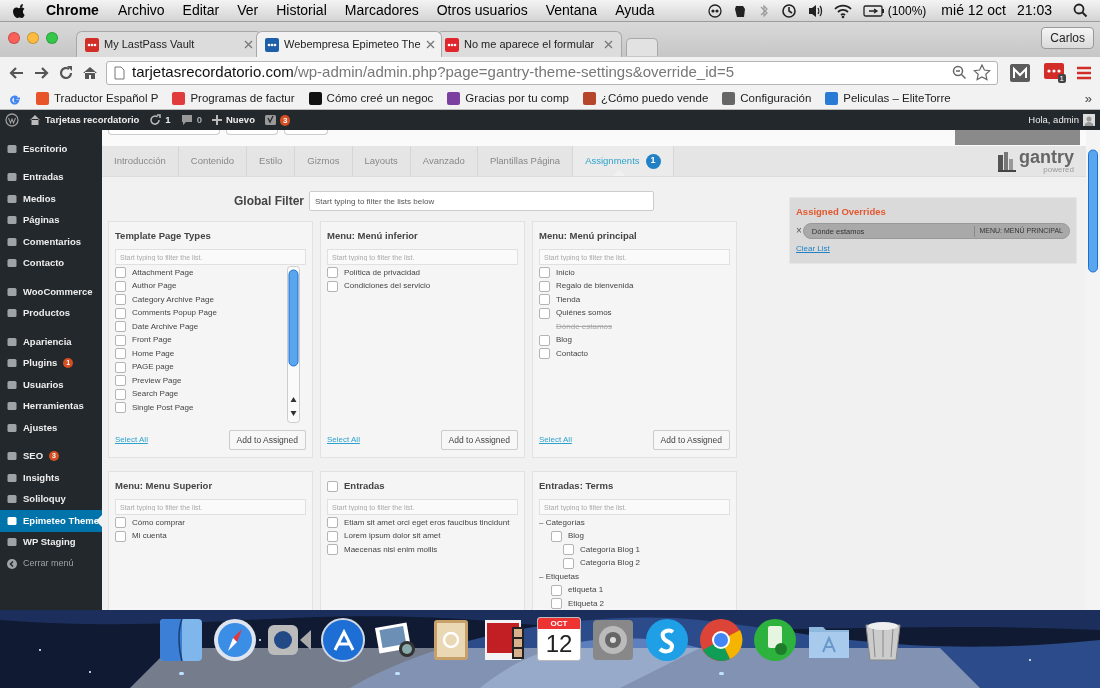  Describe the element at coordinates (90, 72) in the screenshot. I see `home-icon` at that location.